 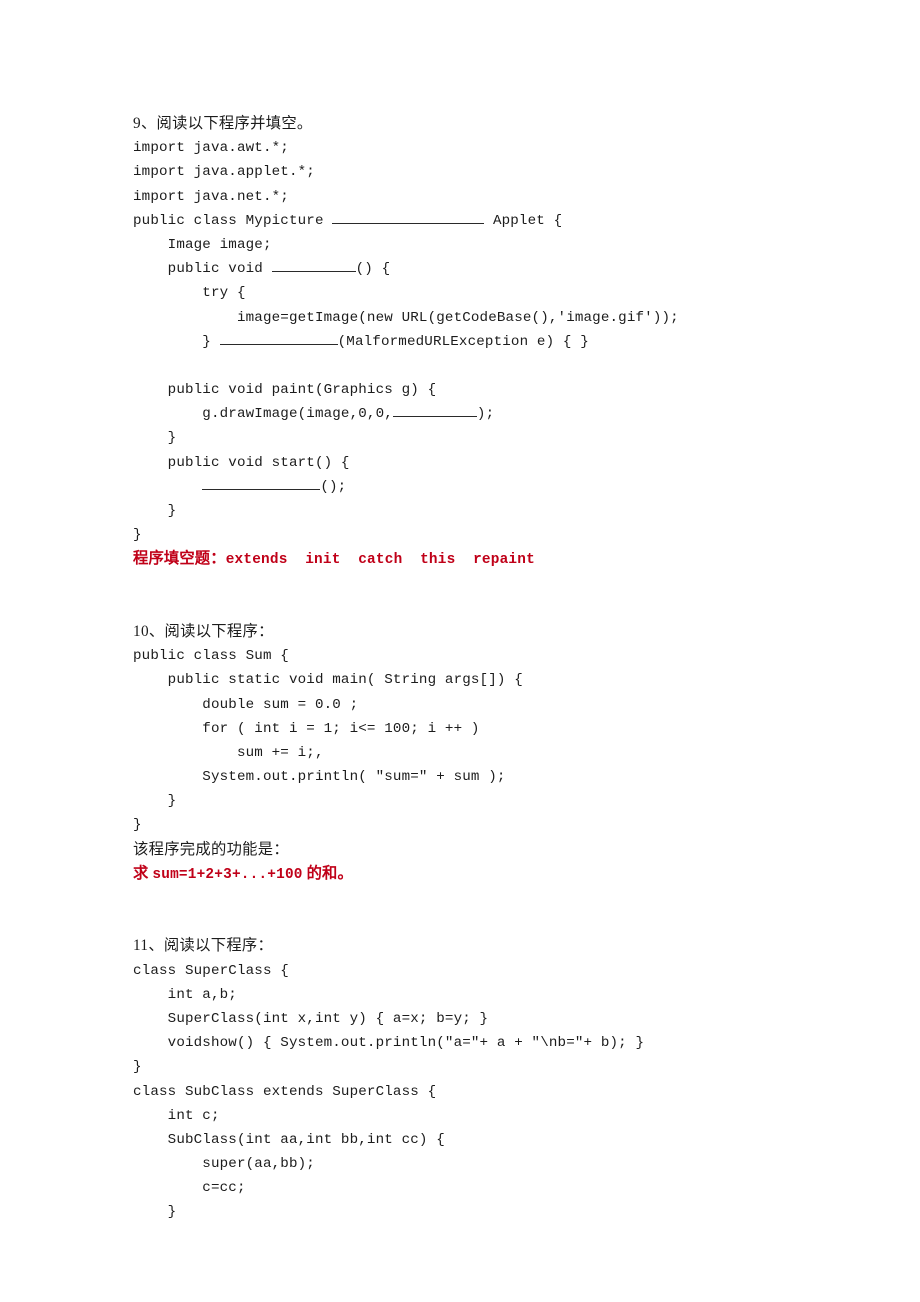 What do you see at coordinates (380, 560) in the screenshot?
I see `answer-values: extends init catch this repaint` at bounding box center [380, 560].